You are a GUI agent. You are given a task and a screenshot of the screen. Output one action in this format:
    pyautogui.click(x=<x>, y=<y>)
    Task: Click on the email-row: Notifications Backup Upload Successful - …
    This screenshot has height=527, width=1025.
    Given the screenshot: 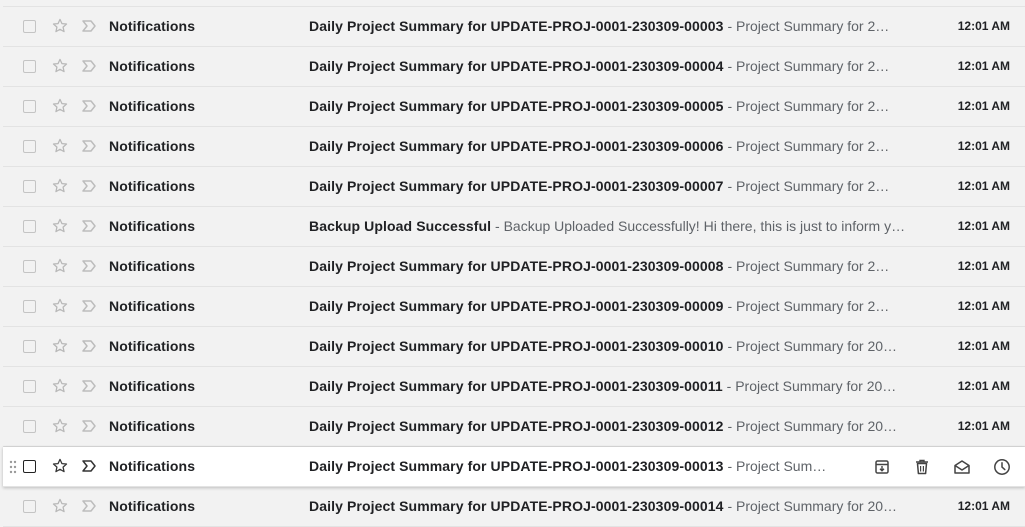 What is the action you would take?
    pyautogui.click(x=514, y=227)
    